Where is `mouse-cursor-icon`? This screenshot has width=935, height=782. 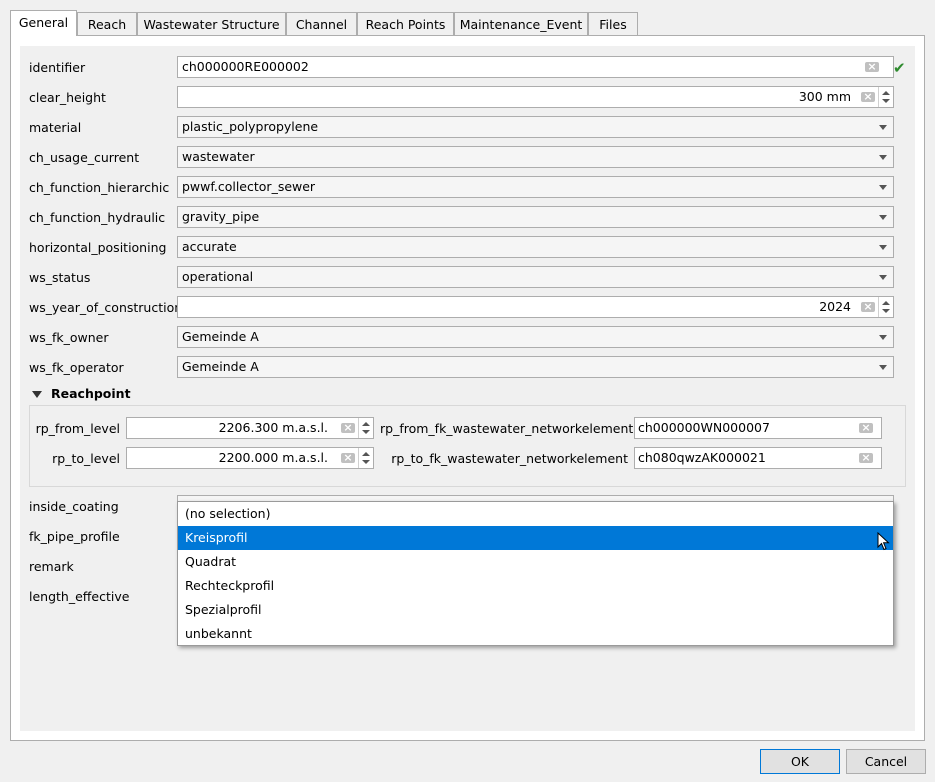 mouse-cursor-icon is located at coordinates (883, 541).